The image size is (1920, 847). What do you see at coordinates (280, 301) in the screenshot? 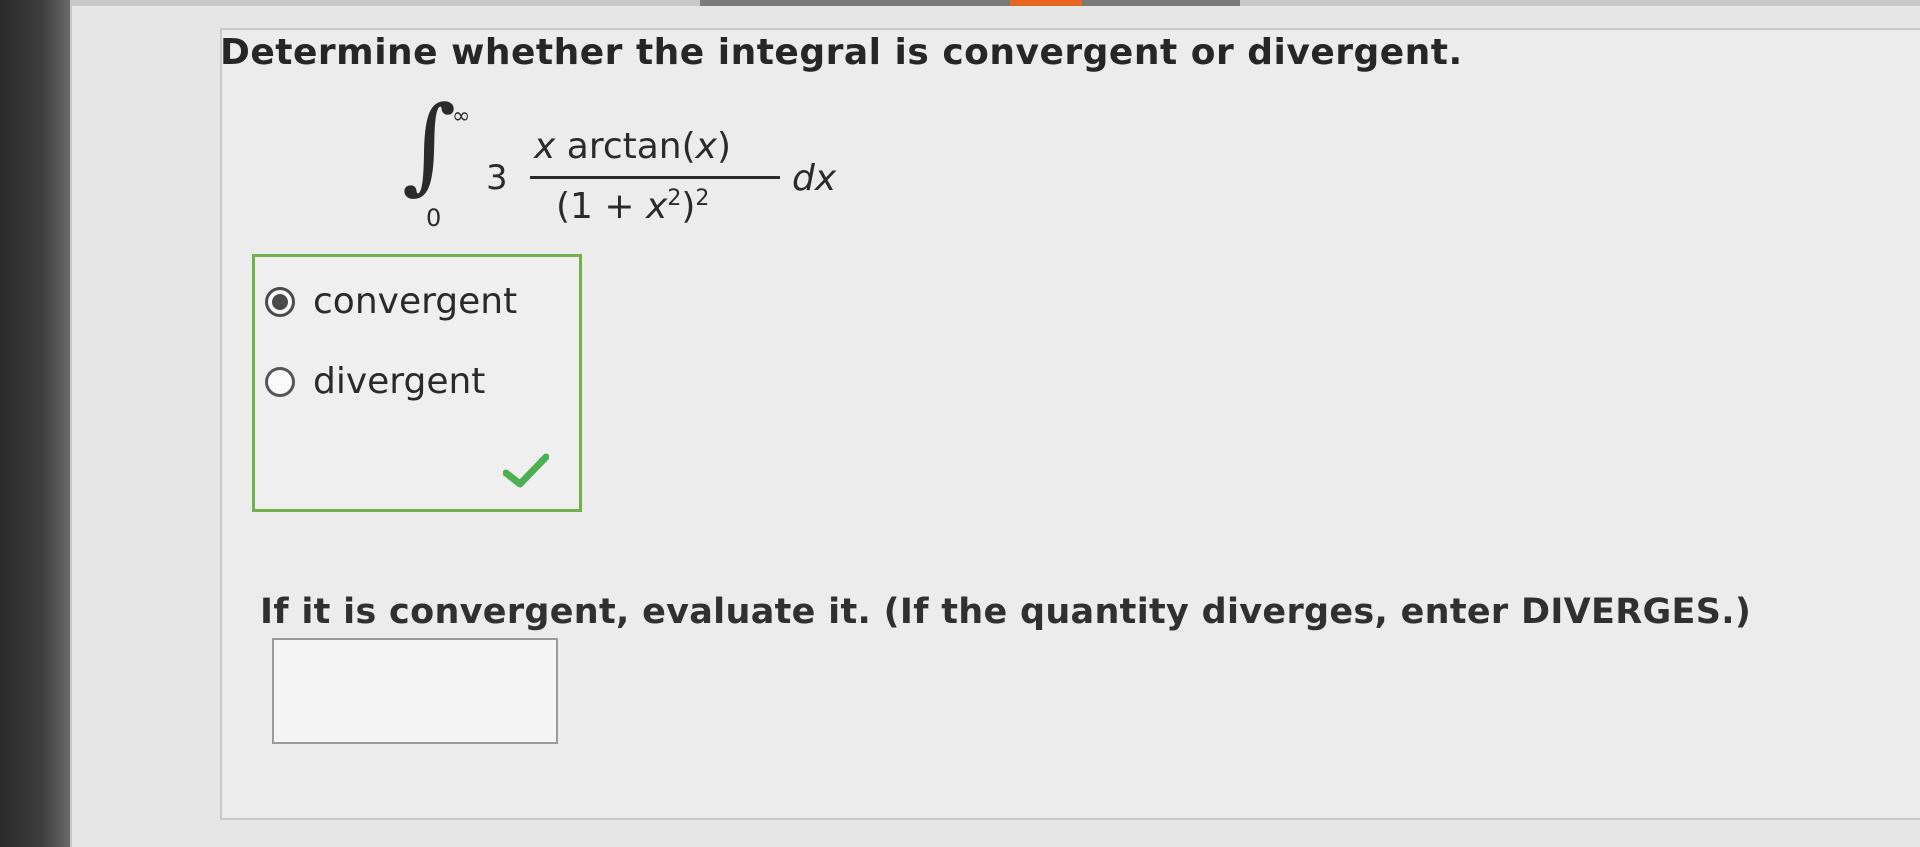
I see `radio-convergent` at bounding box center [280, 301].